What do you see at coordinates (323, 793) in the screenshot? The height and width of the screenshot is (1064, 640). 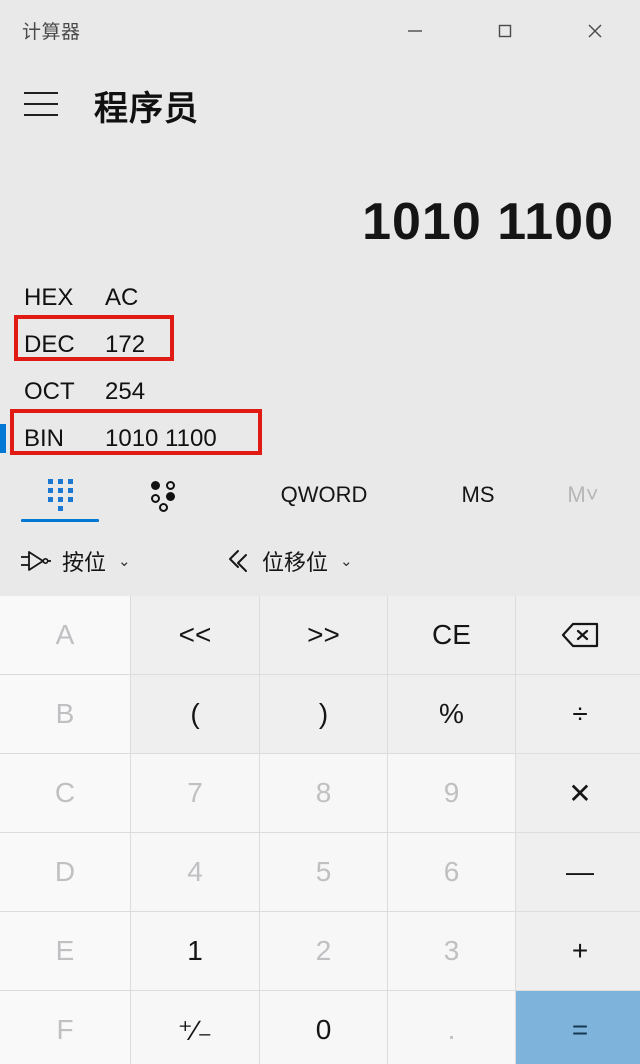 I see `key-digit-8: 8` at bounding box center [323, 793].